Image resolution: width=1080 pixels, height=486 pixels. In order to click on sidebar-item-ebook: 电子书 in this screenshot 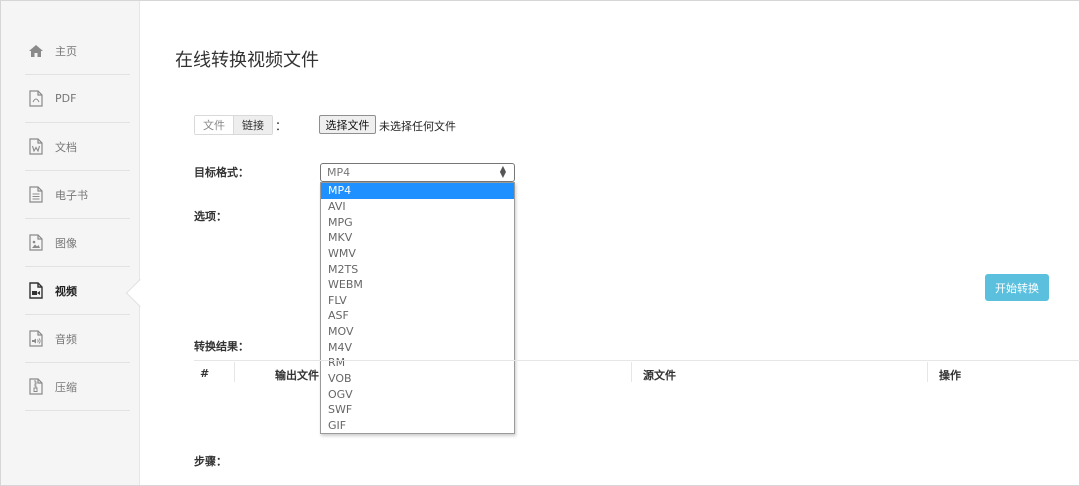, I will do `click(77, 195)`.